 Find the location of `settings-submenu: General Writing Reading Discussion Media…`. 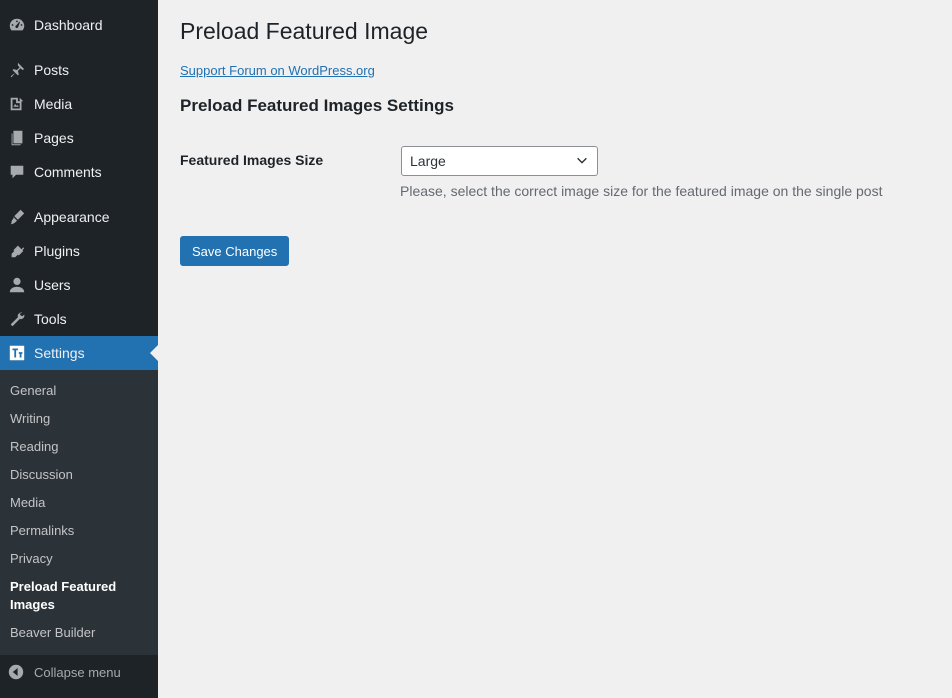

settings-submenu: General Writing Reading Discussion Media… is located at coordinates (79, 512).